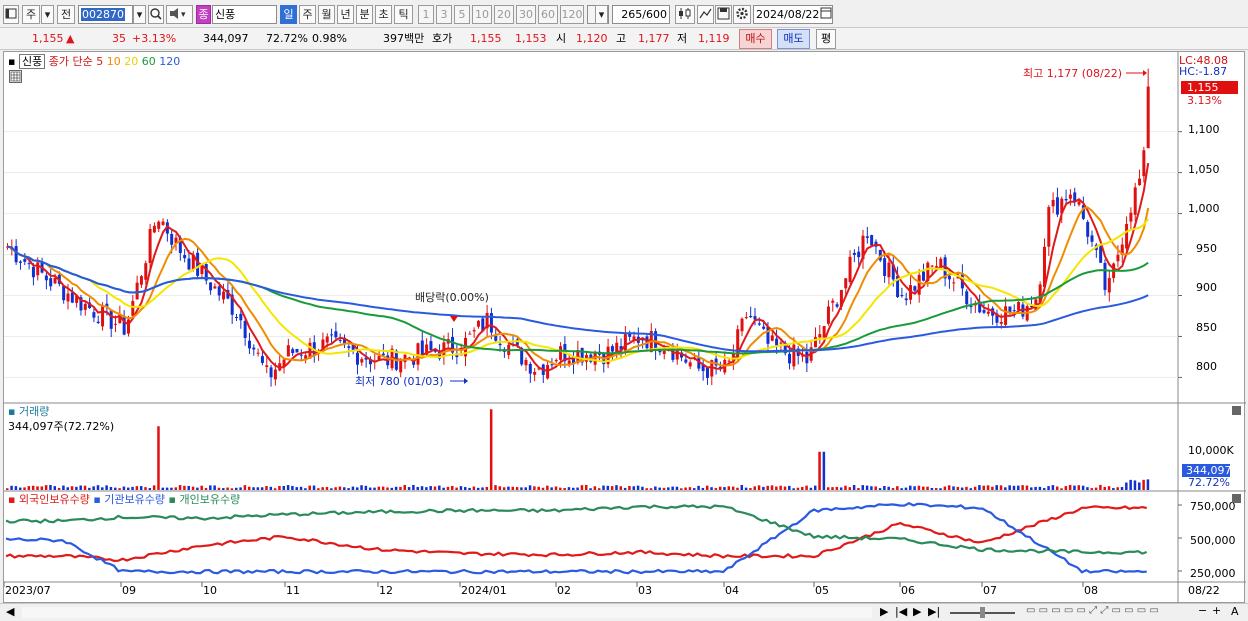  What do you see at coordinates (1235, 611) in the screenshot?
I see `font-size-icon: A` at bounding box center [1235, 611].